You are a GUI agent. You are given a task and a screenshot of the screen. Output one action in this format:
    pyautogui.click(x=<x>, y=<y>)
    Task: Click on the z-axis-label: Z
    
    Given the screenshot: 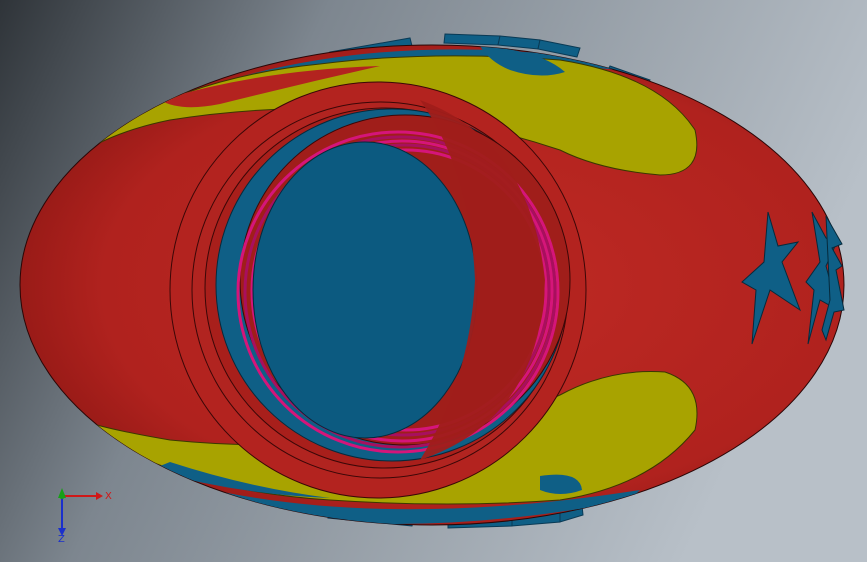 What is the action you would take?
    pyautogui.click(x=61, y=539)
    